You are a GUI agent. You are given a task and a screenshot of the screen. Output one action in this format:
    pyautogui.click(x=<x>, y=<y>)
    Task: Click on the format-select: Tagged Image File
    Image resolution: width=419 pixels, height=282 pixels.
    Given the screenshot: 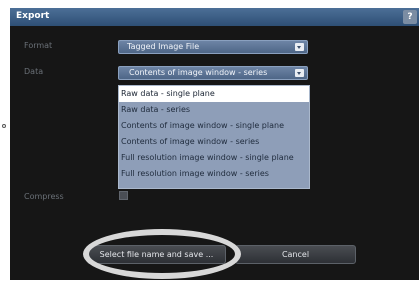 What is the action you would take?
    pyautogui.click(x=213, y=47)
    